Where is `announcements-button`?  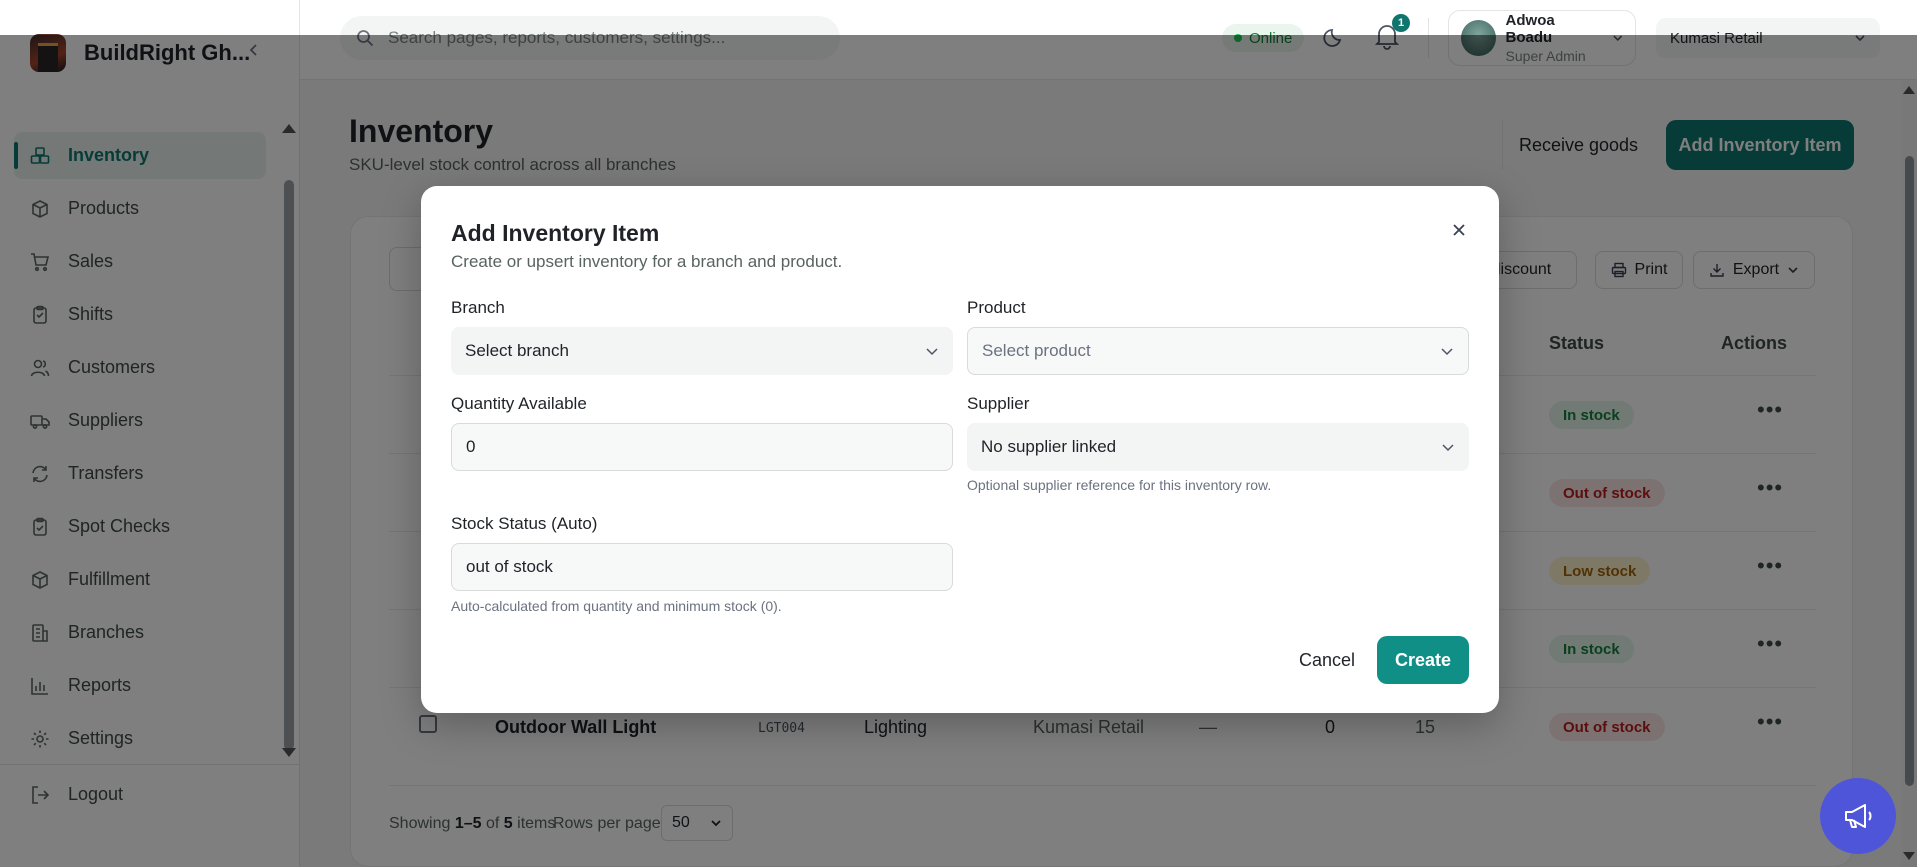
announcements-button is located at coordinates (1858, 816).